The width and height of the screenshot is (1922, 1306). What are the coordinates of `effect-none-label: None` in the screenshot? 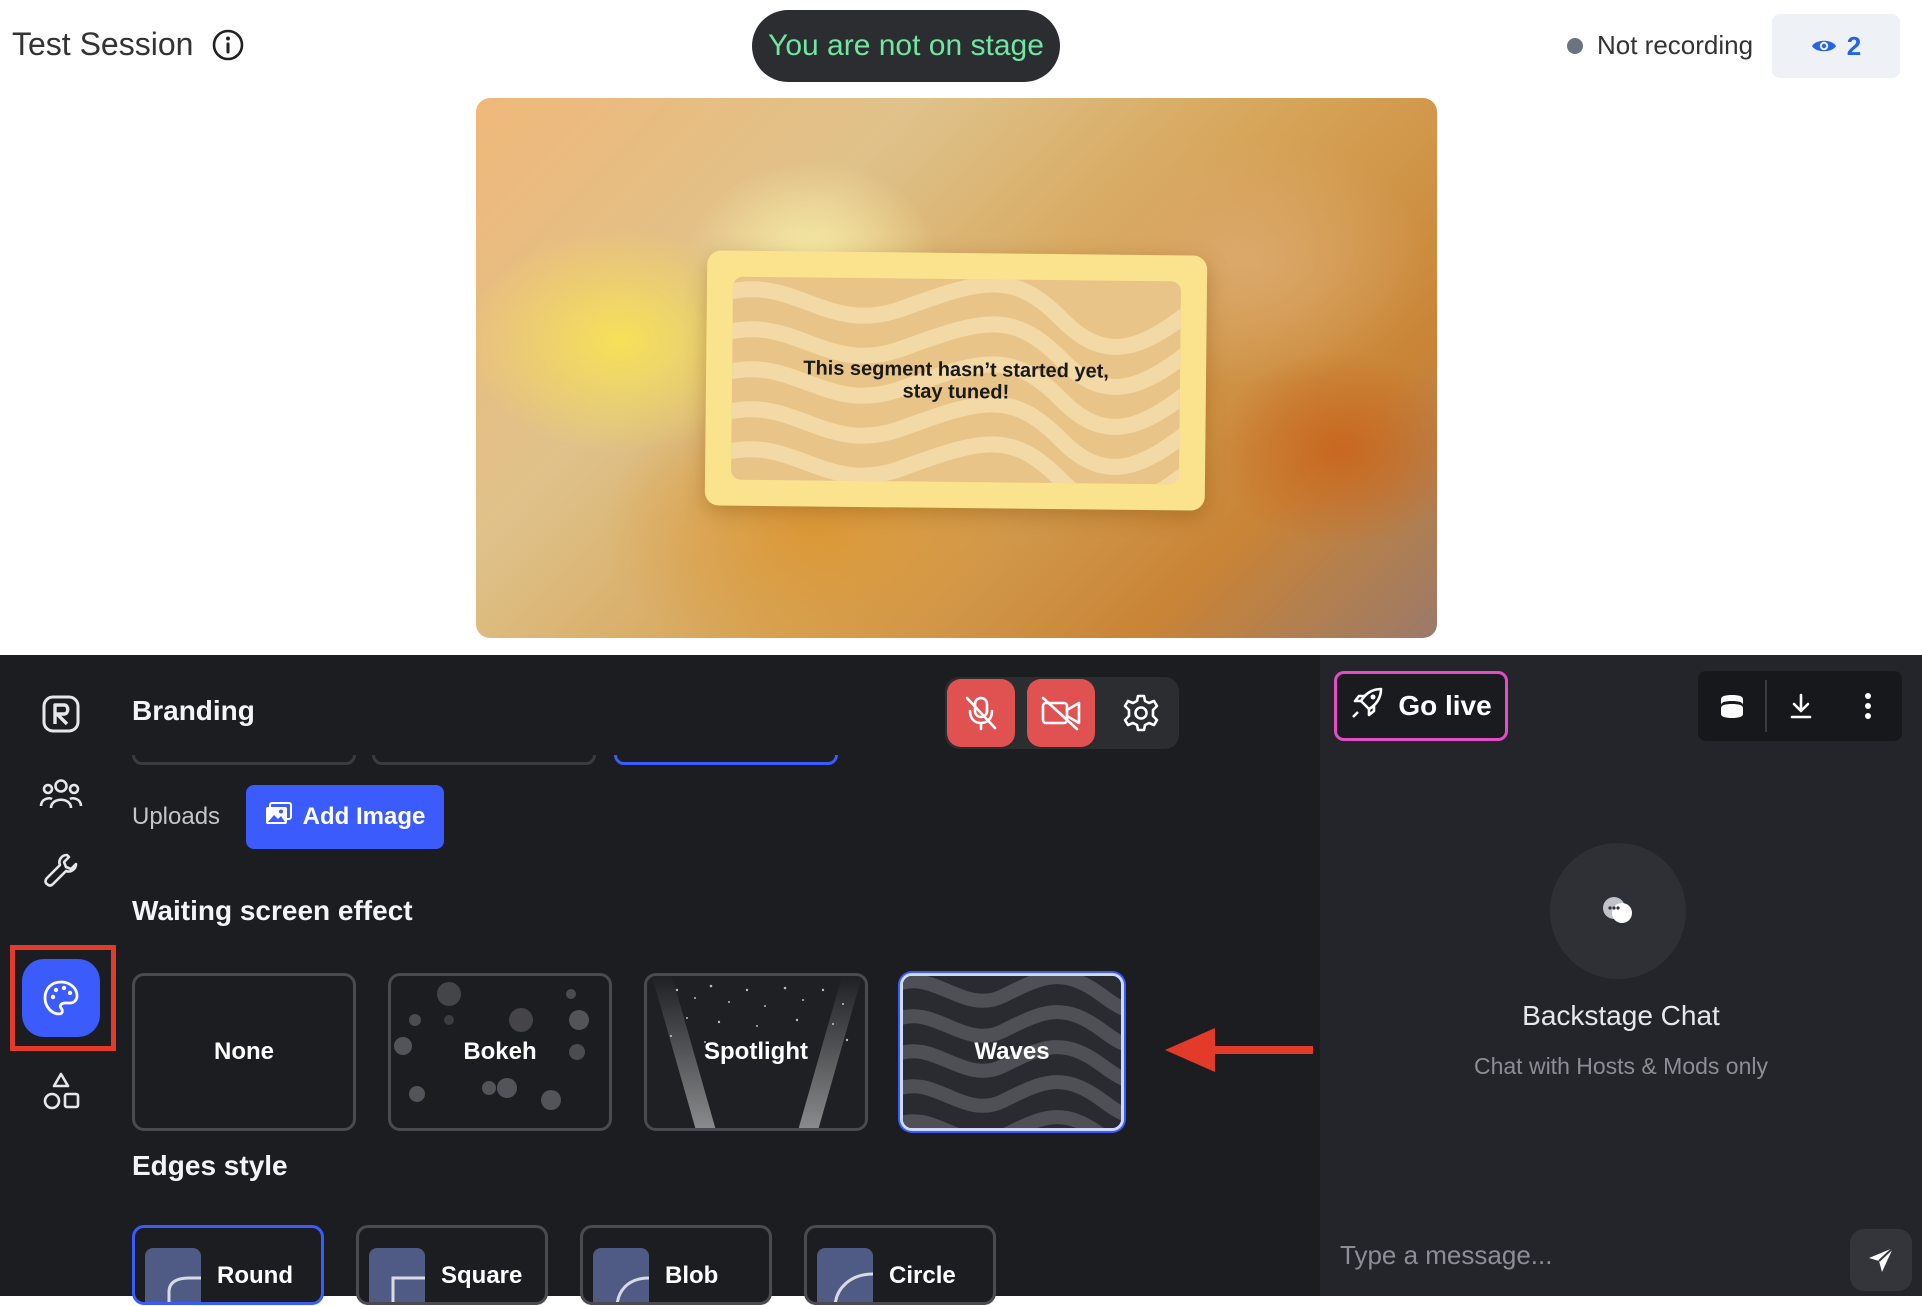 It's located at (244, 1051).